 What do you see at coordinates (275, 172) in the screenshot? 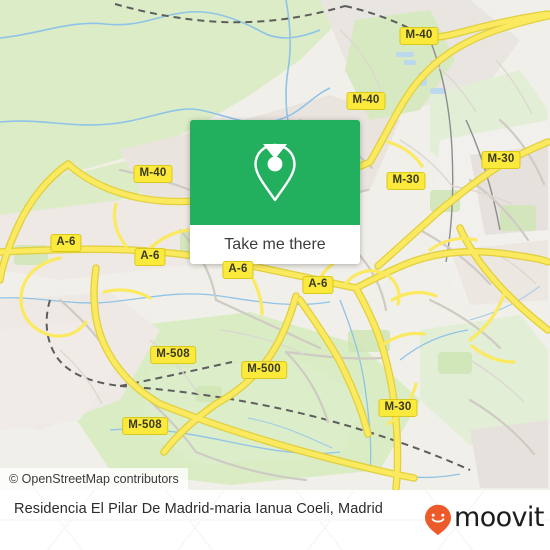
I see `popup-image-area` at bounding box center [275, 172].